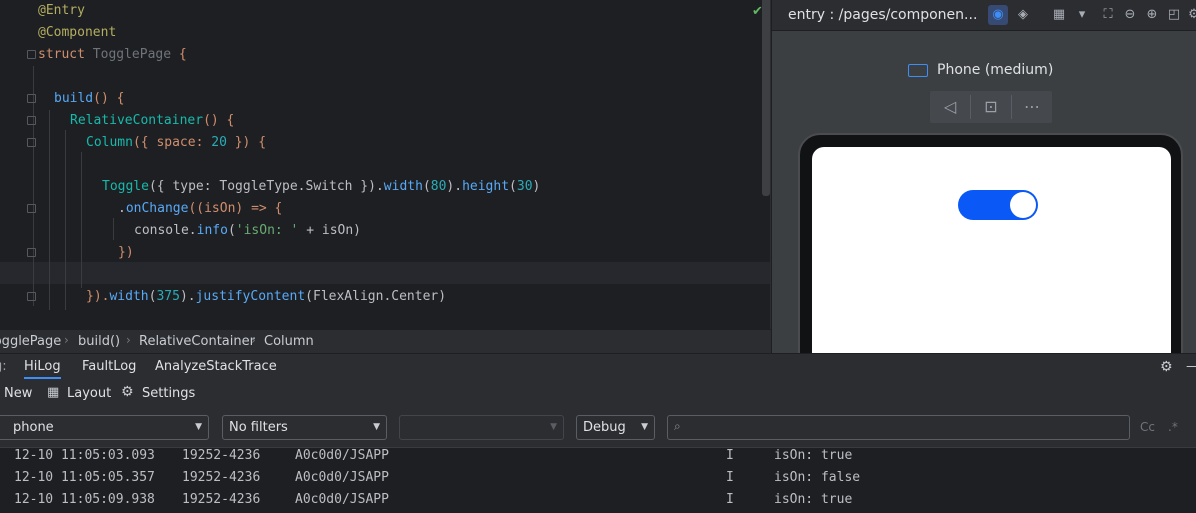 The width and height of the screenshot is (1196, 513). I want to click on code-line-1: @Entry, so click(61, 11).